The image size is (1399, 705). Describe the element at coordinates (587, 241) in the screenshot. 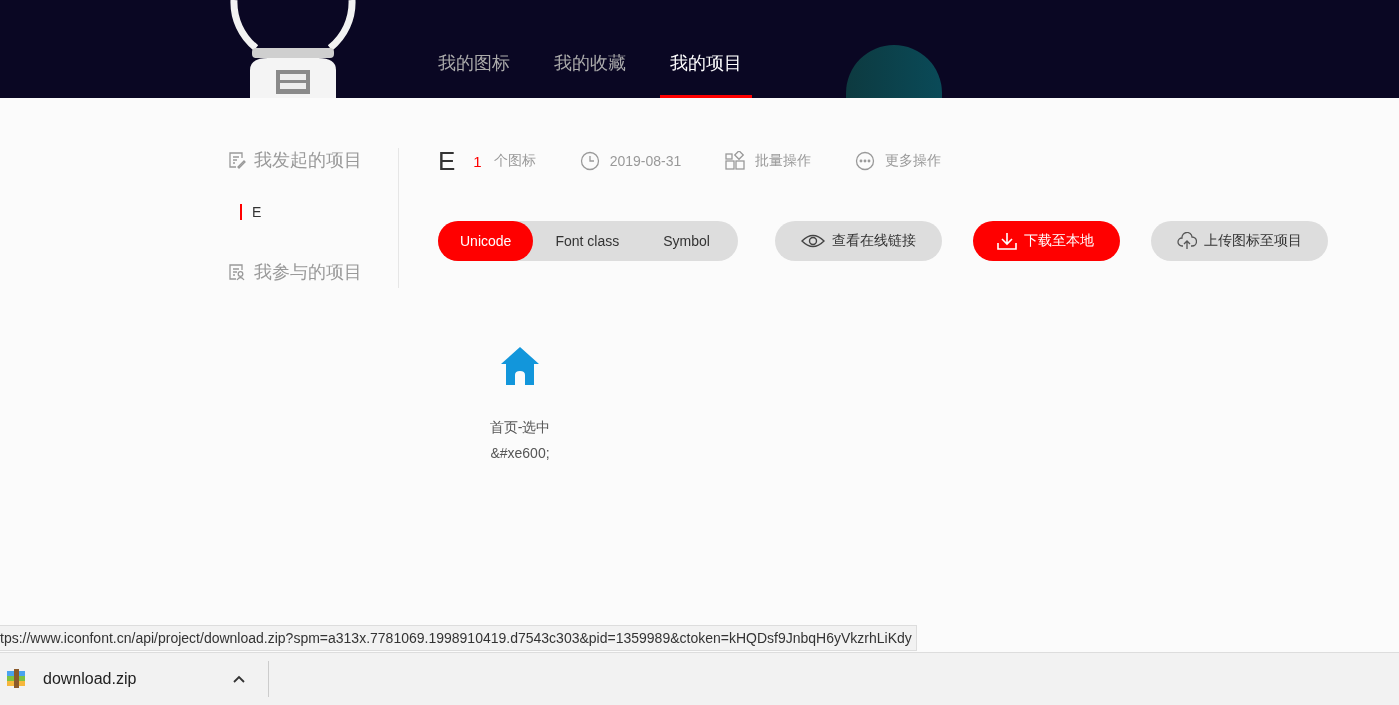

I see `format-tab: Font class` at that location.